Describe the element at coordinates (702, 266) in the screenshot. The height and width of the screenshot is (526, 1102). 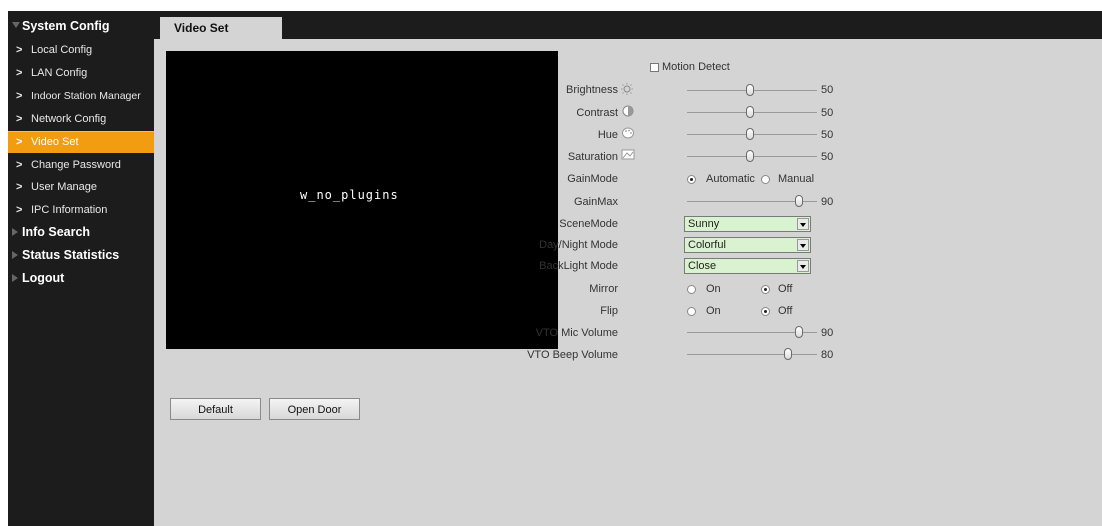
I see `backlight-mode-value: Close` at that location.